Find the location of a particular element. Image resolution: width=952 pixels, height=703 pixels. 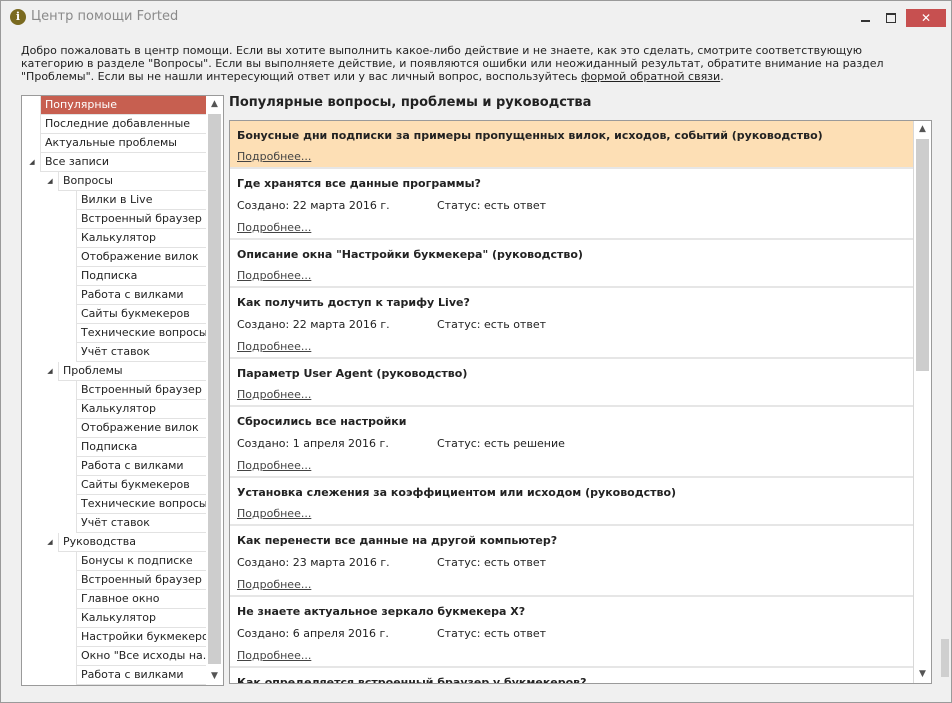

intro-text-end: . is located at coordinates (722, 76).